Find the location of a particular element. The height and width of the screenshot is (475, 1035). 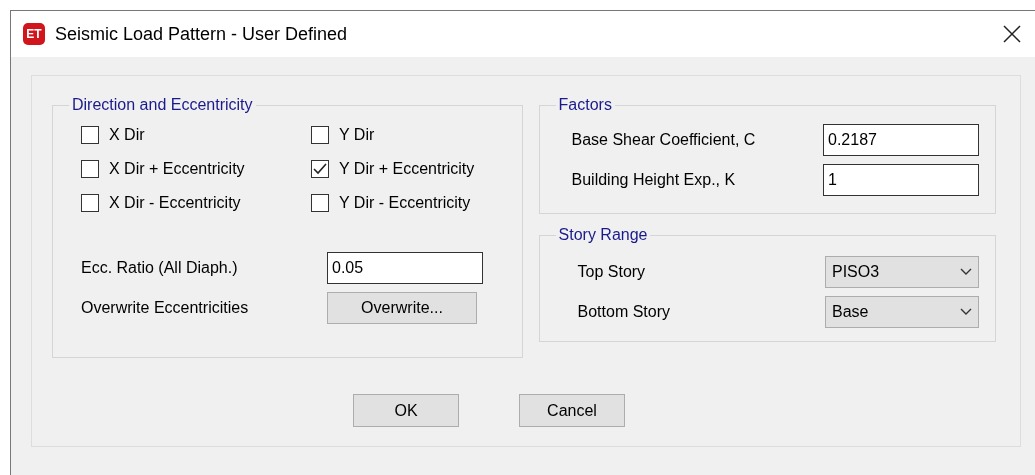

checkbox-label: X Dir - Eccentricity is located at coordinates (175, 203).